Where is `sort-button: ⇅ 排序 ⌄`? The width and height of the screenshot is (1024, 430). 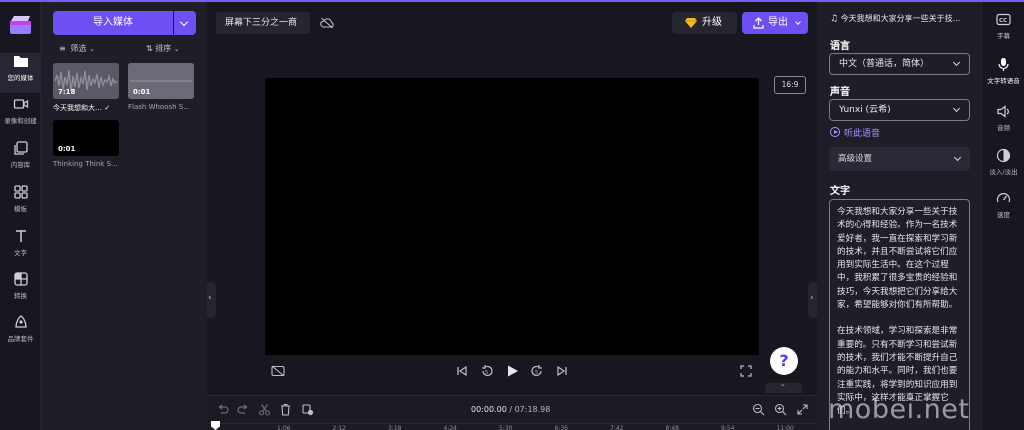
sort-button: ⇅ 排序 ⌄ is located at coordinates (163, 48).